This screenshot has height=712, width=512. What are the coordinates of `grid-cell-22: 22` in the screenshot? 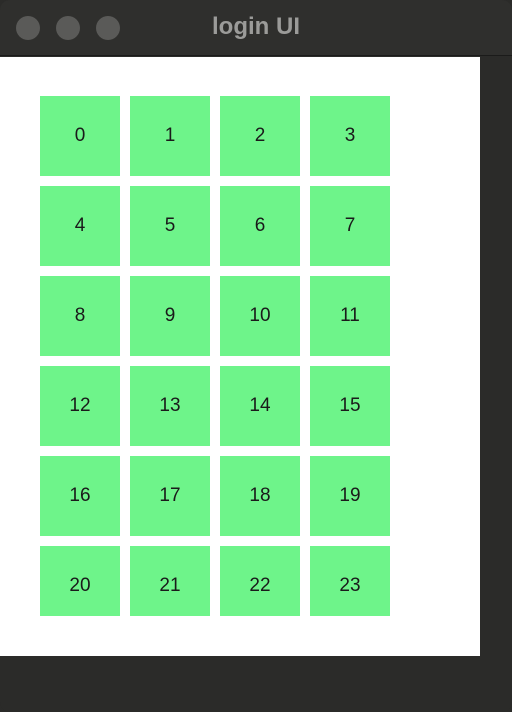 It's located at (260, 581).